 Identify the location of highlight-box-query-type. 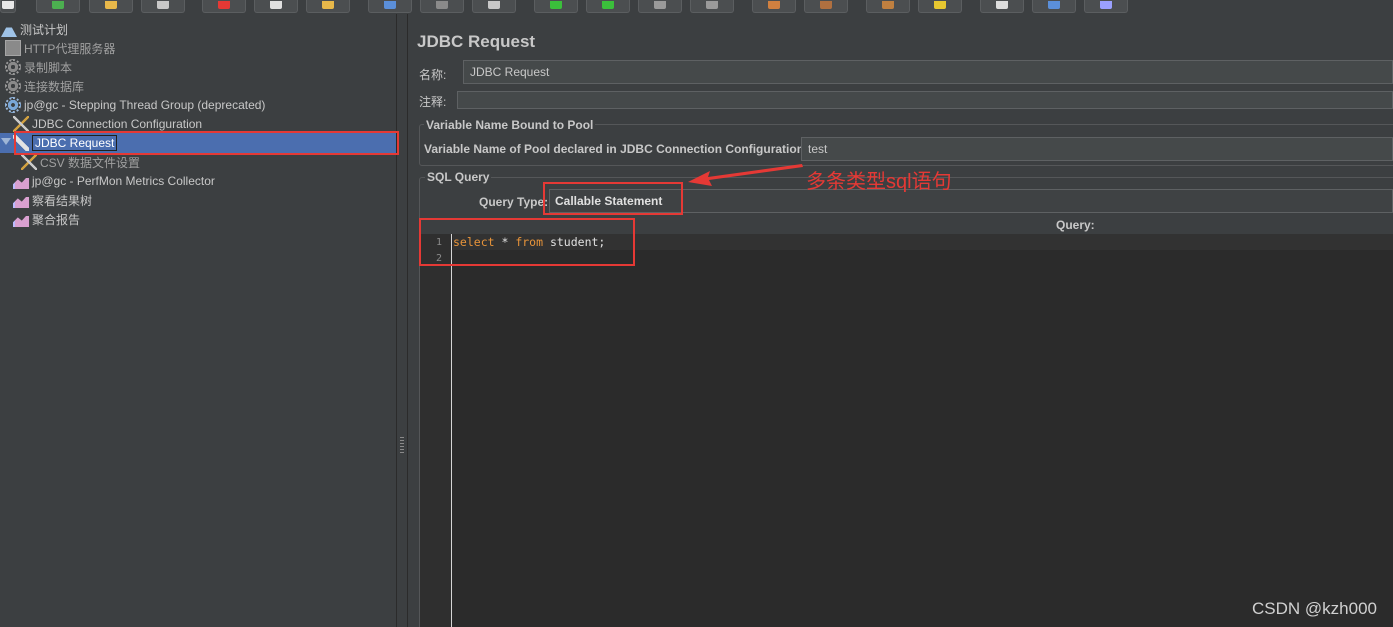
(613, 198).